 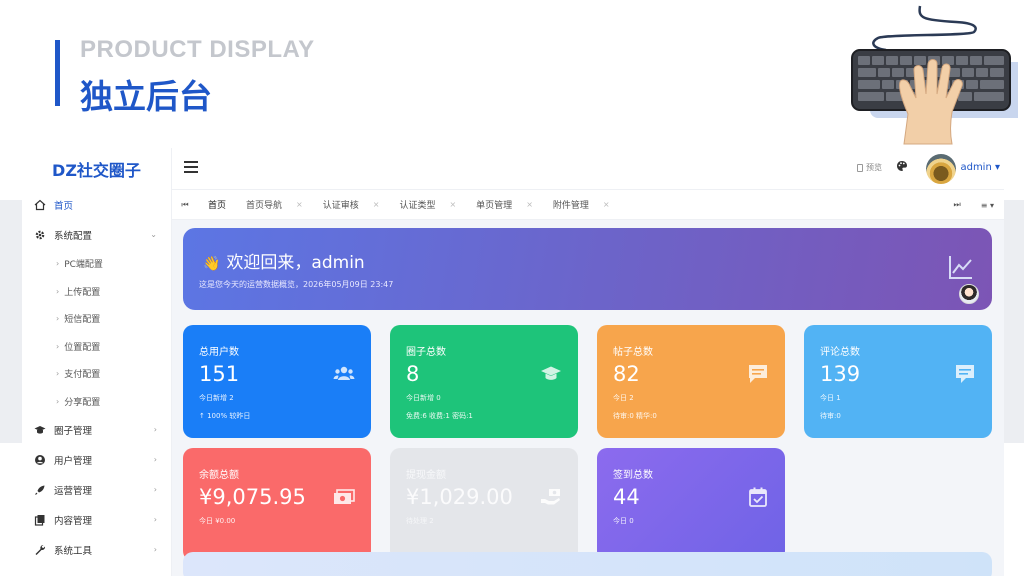 I want to click on sidebar-subitem-pc-config: › PC端配置, so click(x=96, y=264).